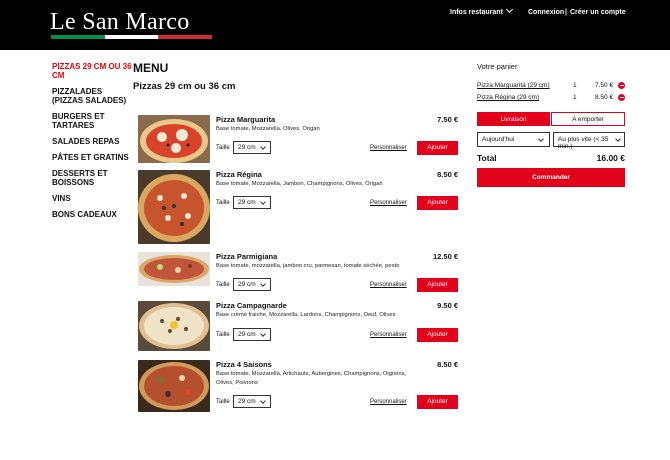  Describe the element at coordinates (445, 256) in the screenshot. I see `item-price: 12.50 €` at that location.